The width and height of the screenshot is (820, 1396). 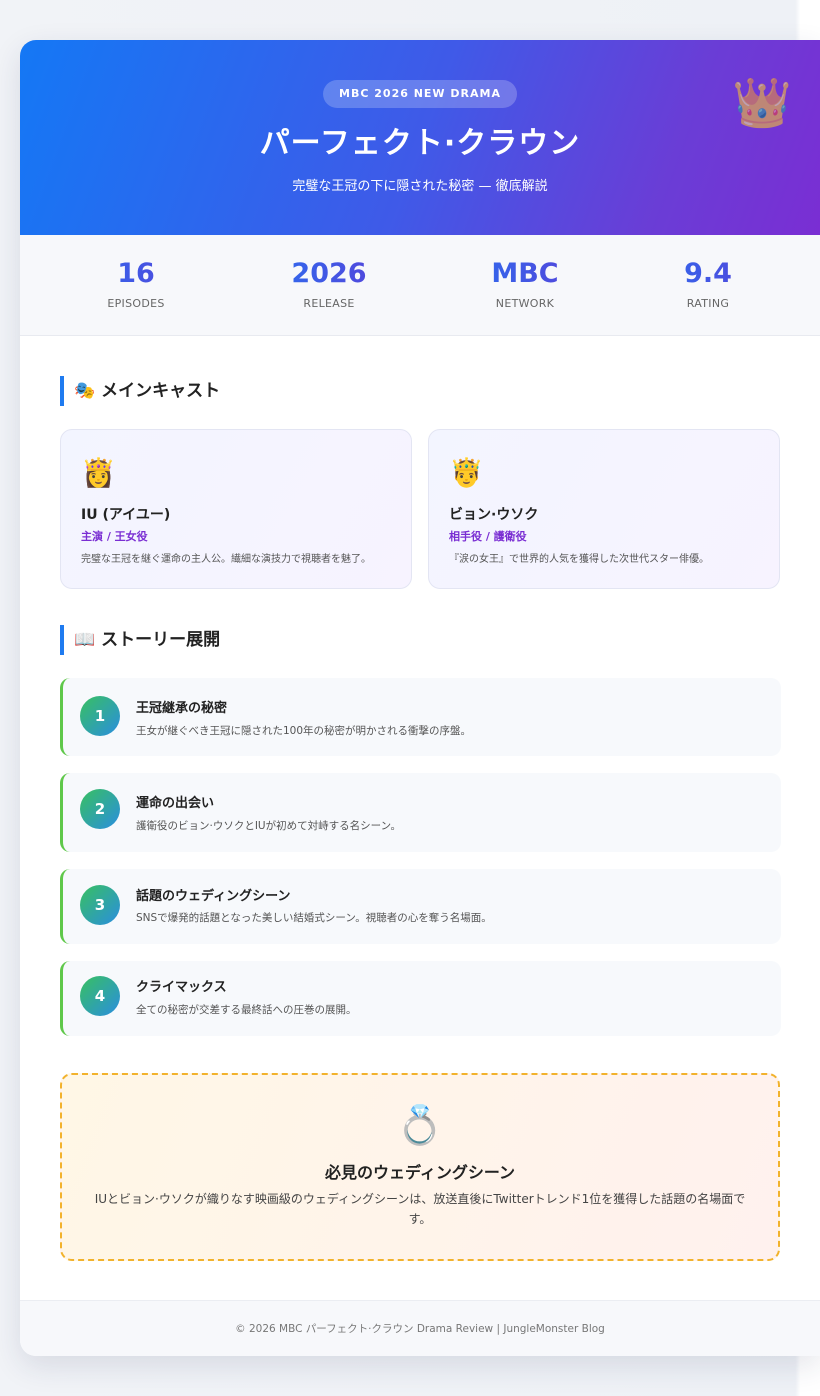 I want to click on cast-section-title: 🎭 メインキャスト, so click(x=140, y=391).